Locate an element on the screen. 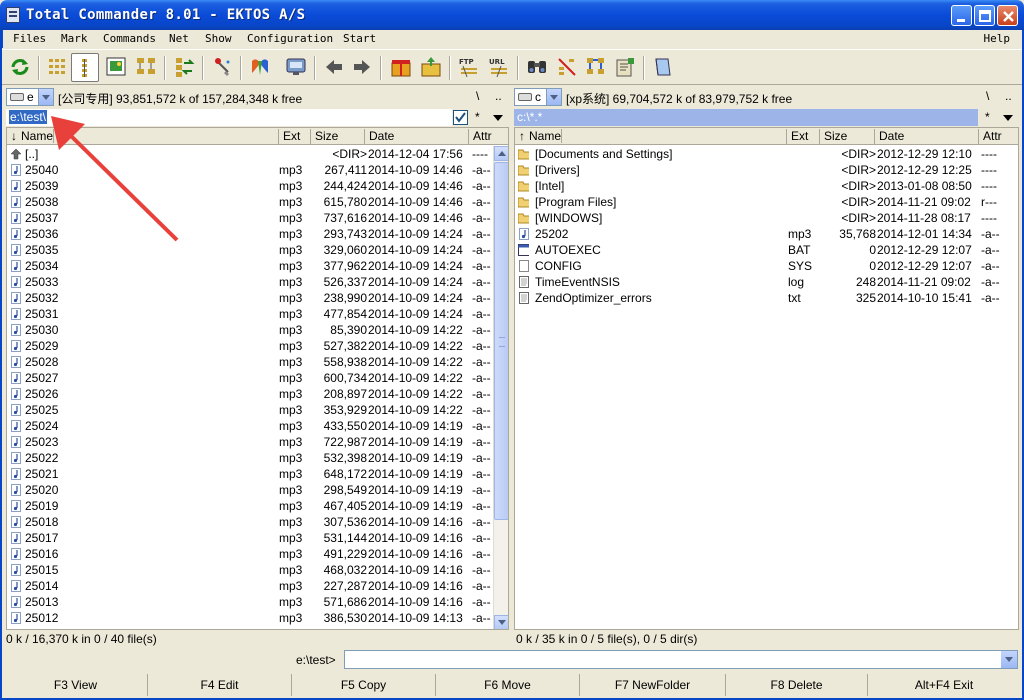  file-row: [Intel] <DIR> 2013-01-08 08:50 ---- is located at coordinates (766, 186).